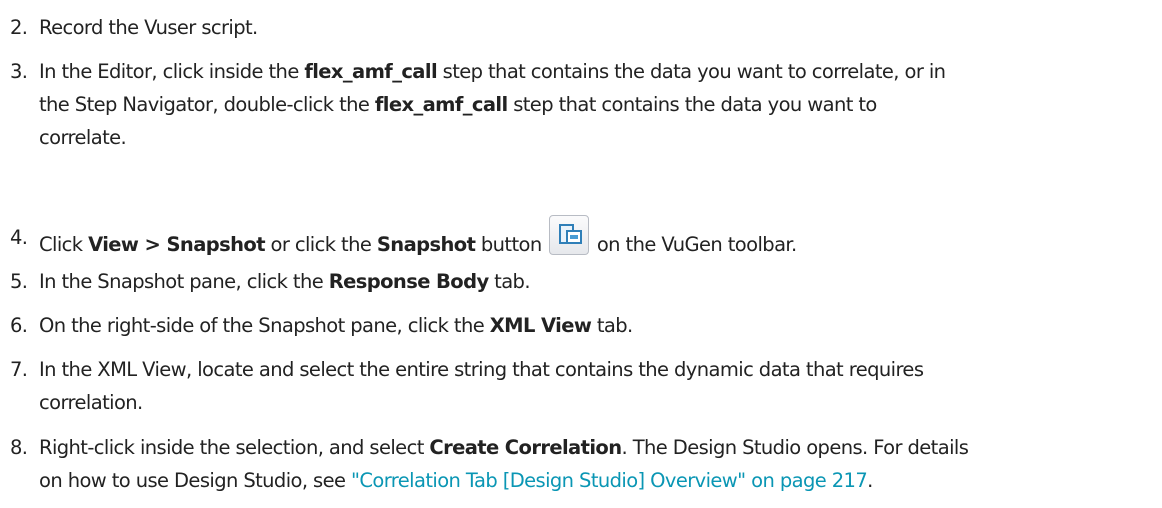  I want to click on step-text-content: Record the Vuser script., so click(148, 27).